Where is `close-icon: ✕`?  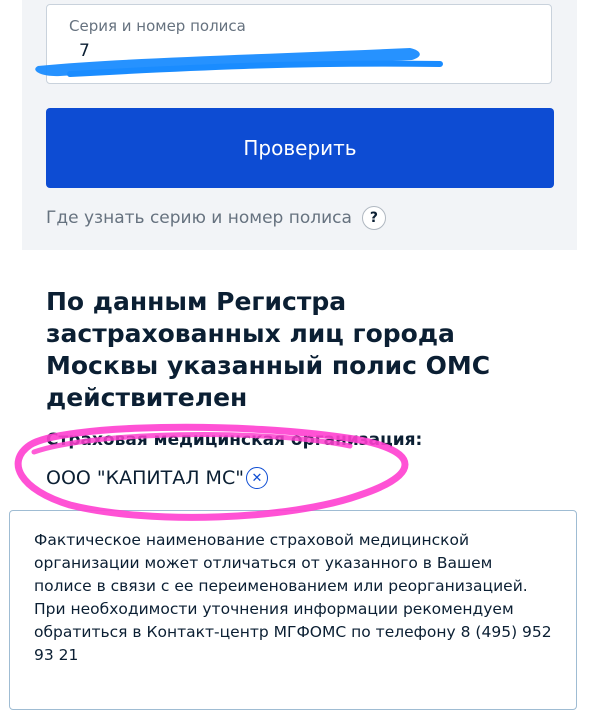 close-icon: ✕ is located at coordinates (256, 478).